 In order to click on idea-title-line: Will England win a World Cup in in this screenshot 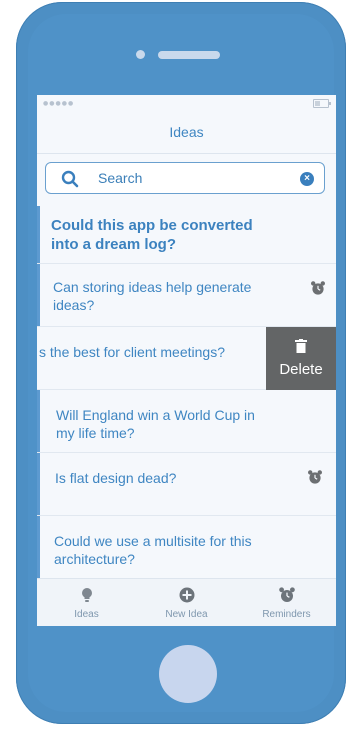, I will do `click(155, 415)`.